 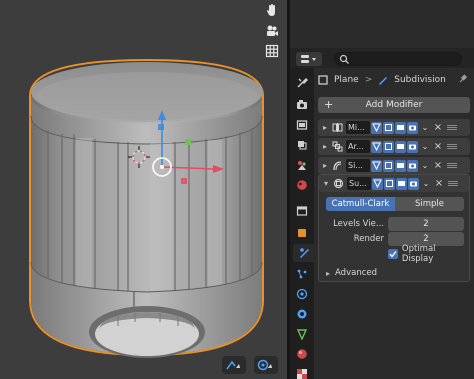 I want to click on add-modifier-label: Add Modifier, so click(x=394, y=105).